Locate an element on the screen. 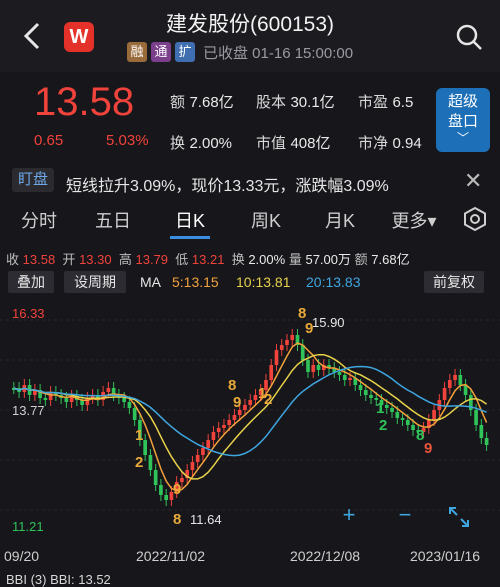 This screenshot has height=587, width=500. zoom-in-icon: + is located at coordinates (349, 515).